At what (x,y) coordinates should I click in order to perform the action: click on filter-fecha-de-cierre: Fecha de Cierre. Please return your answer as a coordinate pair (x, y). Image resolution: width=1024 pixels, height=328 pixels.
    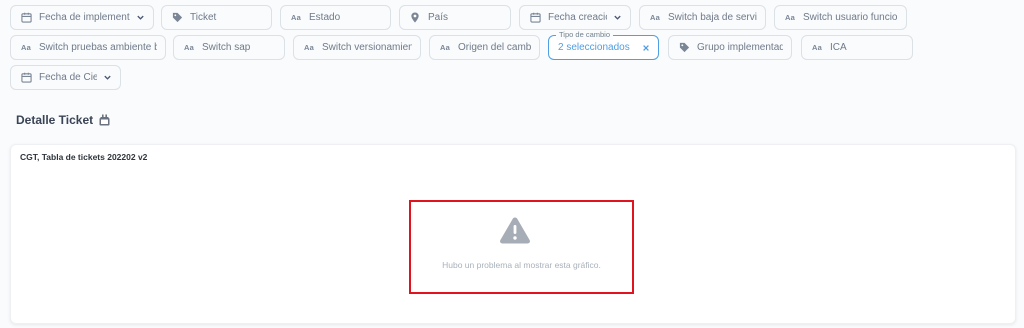
    Looking at the image, I should click on (65, 77).